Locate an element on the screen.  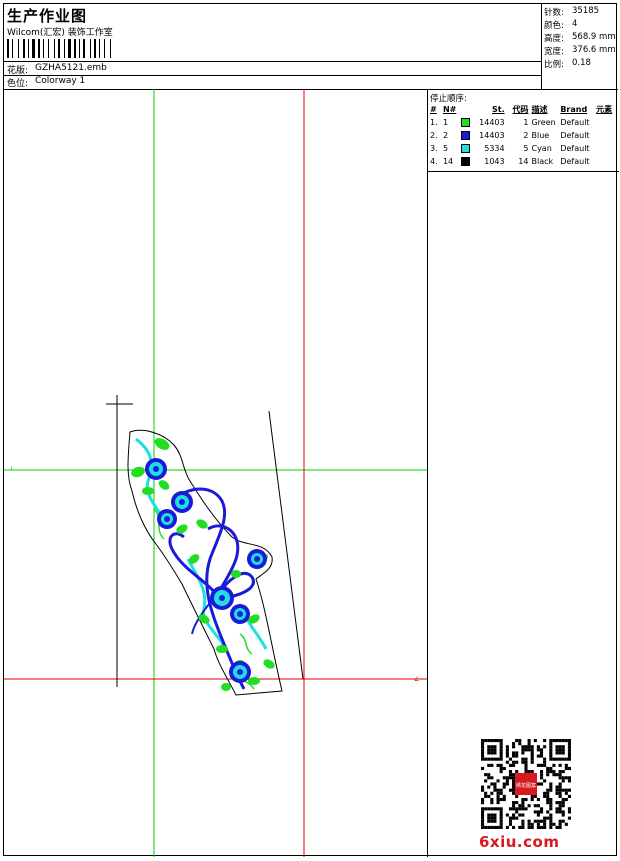
frame-edge-line is located at coordinates (286, 545).